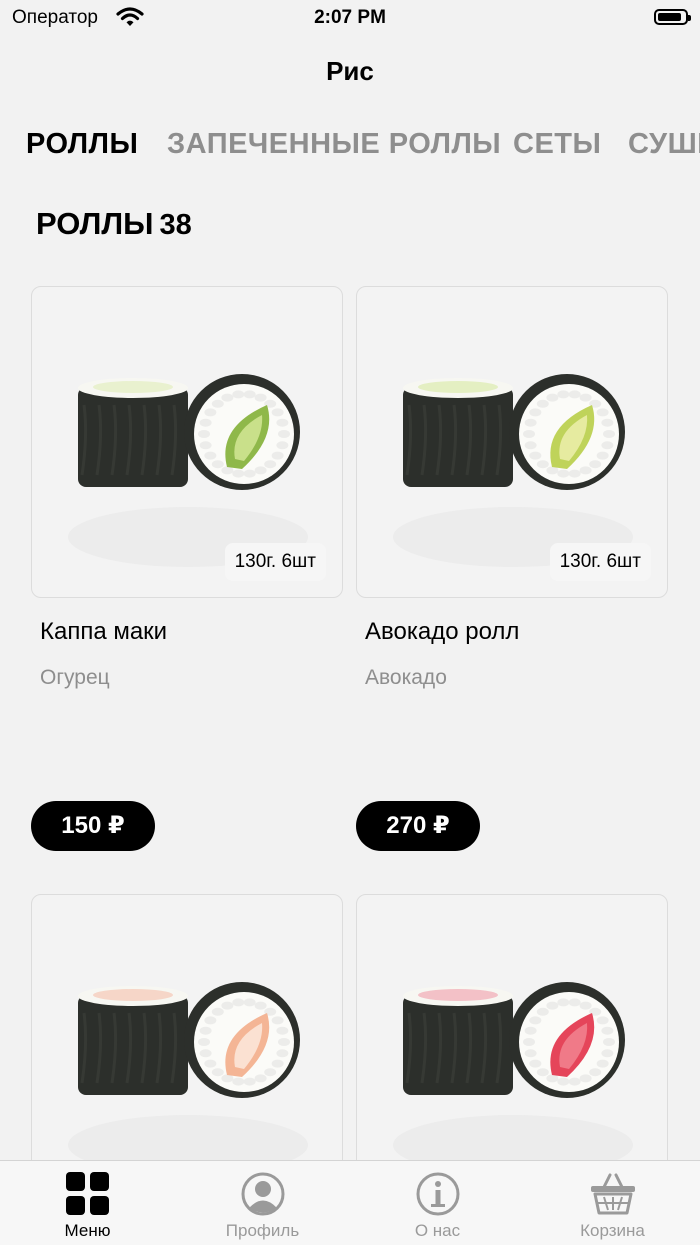 This screenshot has height=1245, width=700. I want to click on tabbar-item-about: О нас, so click(437, 1203).